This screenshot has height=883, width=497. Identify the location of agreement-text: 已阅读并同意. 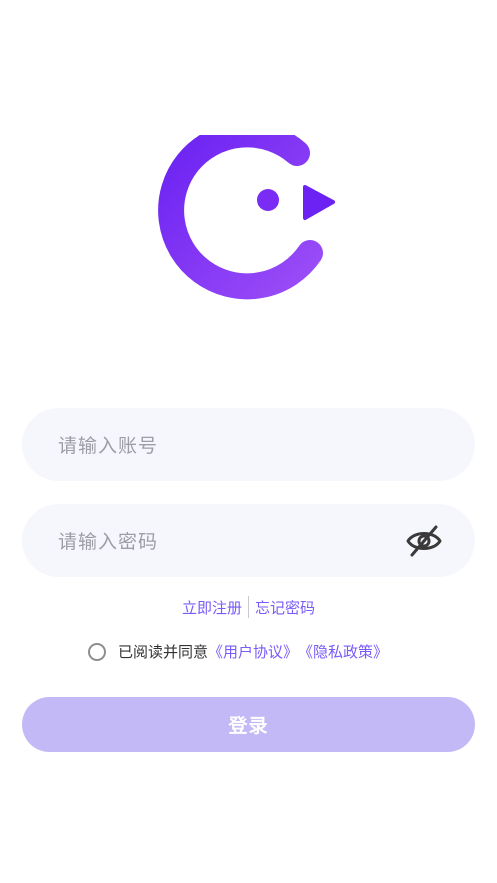
(163, 652).